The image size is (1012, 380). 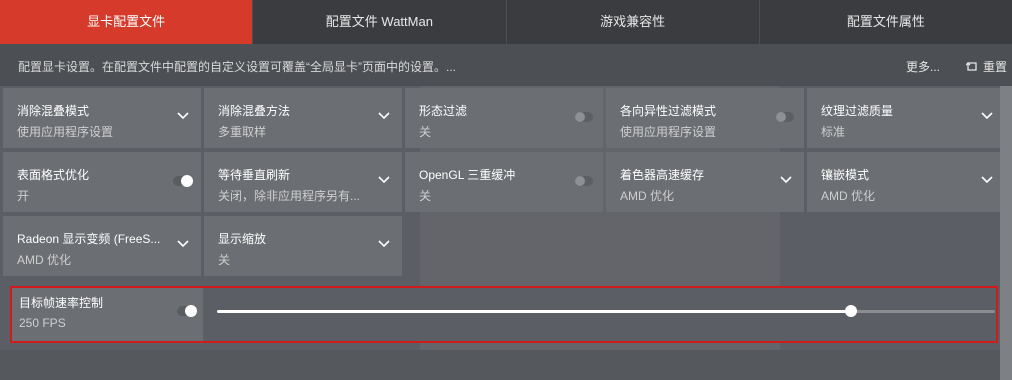 What do you see at coordinates (53, 111) in the screenshot?
I see `setting-title: 消除混叠模式` at bounding box center [53, 111].